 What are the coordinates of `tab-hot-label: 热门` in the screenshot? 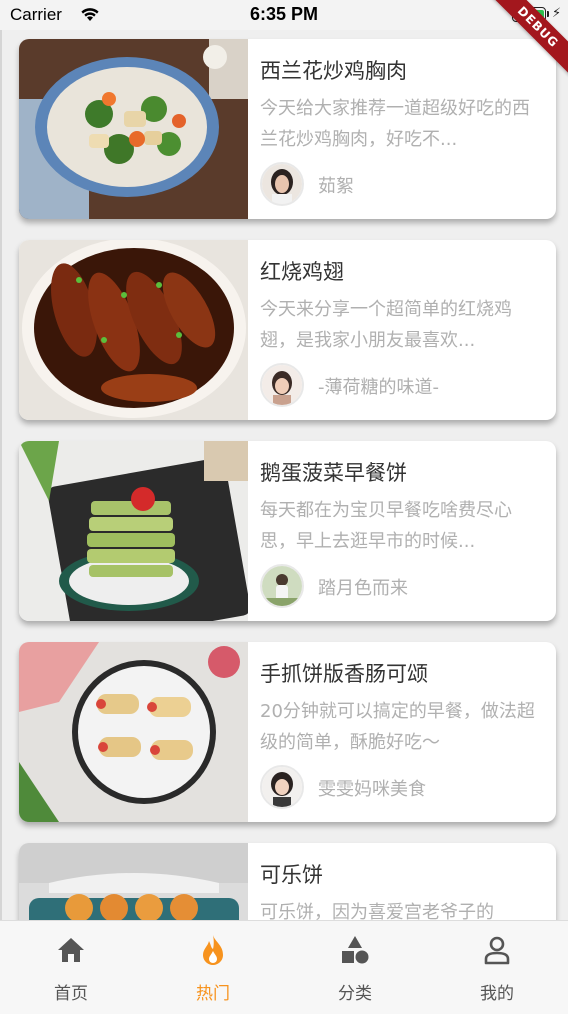 It's located at (213, 994).